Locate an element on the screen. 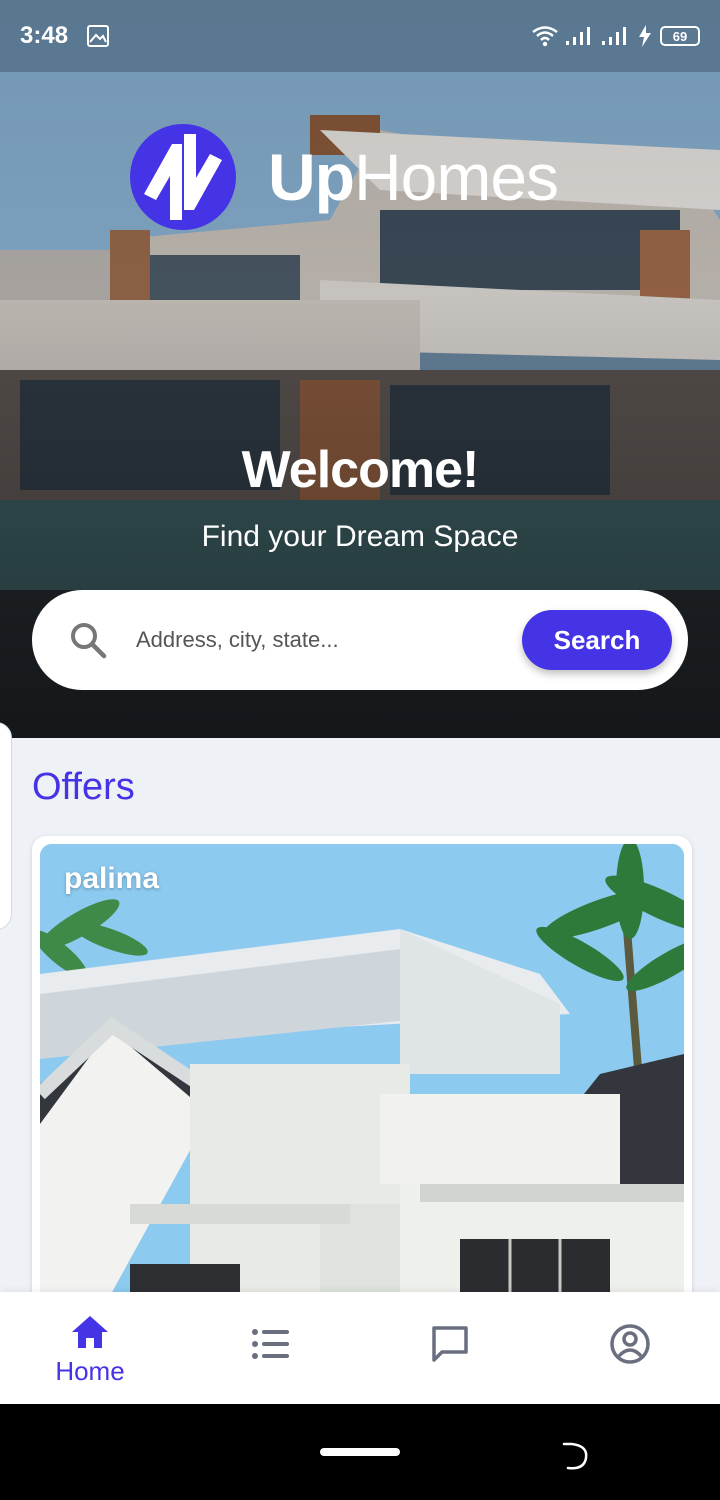 The height and width of the screenshot is (1500, 720). app-logo: UpHomes is located at coordinates (344, 177).